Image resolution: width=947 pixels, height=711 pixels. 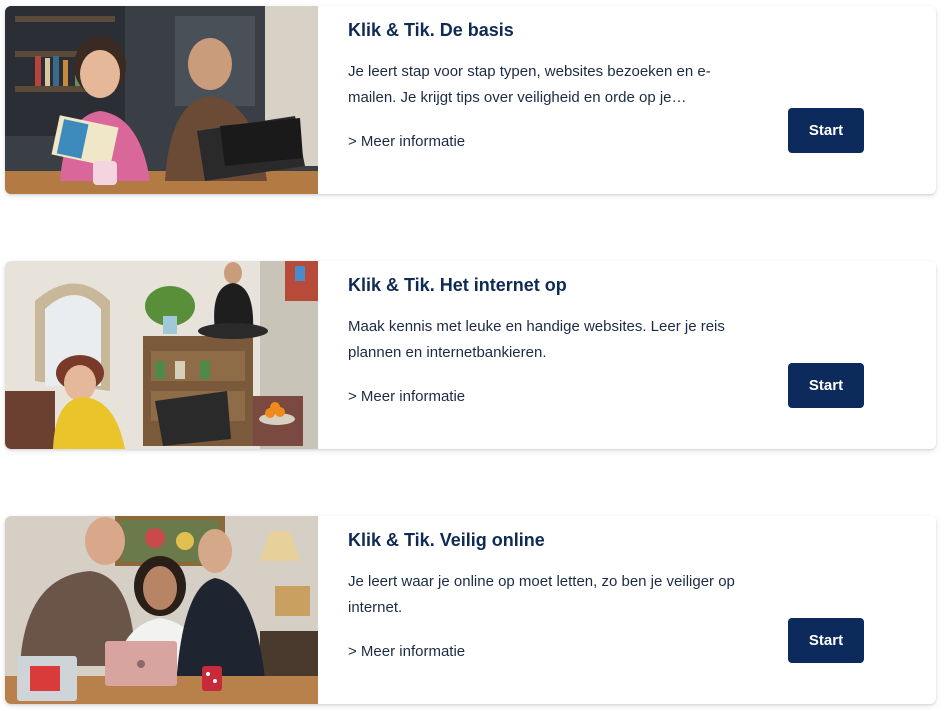 What do you see at coordinates (161, 610) in the screenshot?
I see `course-image-veilig` at bounding box center [161, 610].